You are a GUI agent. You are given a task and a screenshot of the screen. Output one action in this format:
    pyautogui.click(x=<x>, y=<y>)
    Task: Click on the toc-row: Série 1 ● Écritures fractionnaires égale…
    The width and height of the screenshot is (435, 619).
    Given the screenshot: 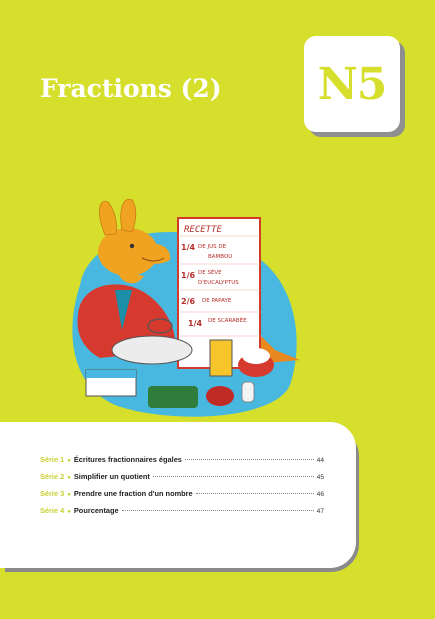 What is the action you would take?
    pyautogui.click(x=182, y=463)
    